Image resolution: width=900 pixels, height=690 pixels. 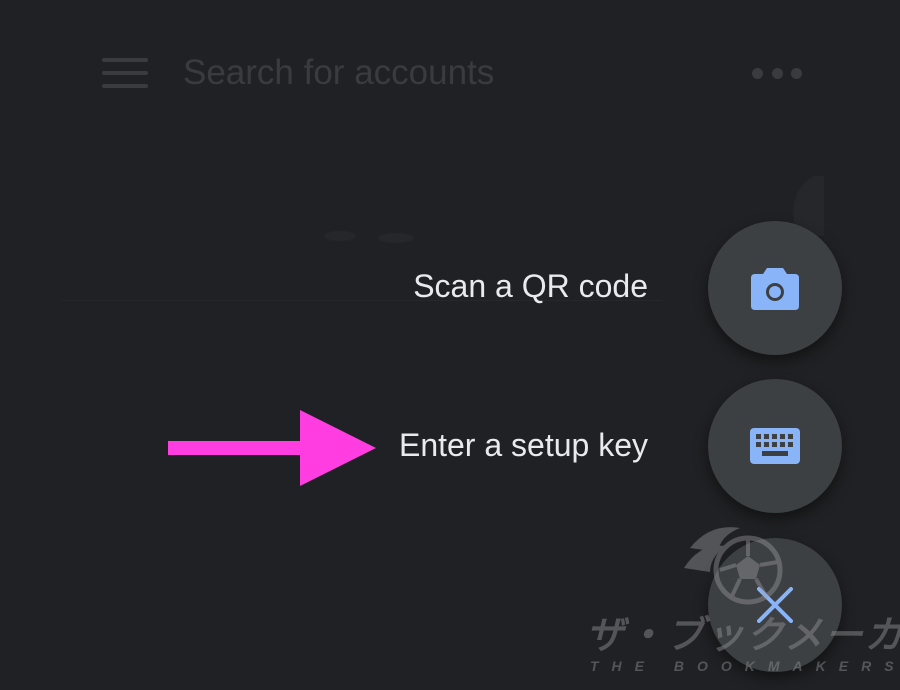 I want to click on enter-setup-key-button, so click(x=775, y=446).